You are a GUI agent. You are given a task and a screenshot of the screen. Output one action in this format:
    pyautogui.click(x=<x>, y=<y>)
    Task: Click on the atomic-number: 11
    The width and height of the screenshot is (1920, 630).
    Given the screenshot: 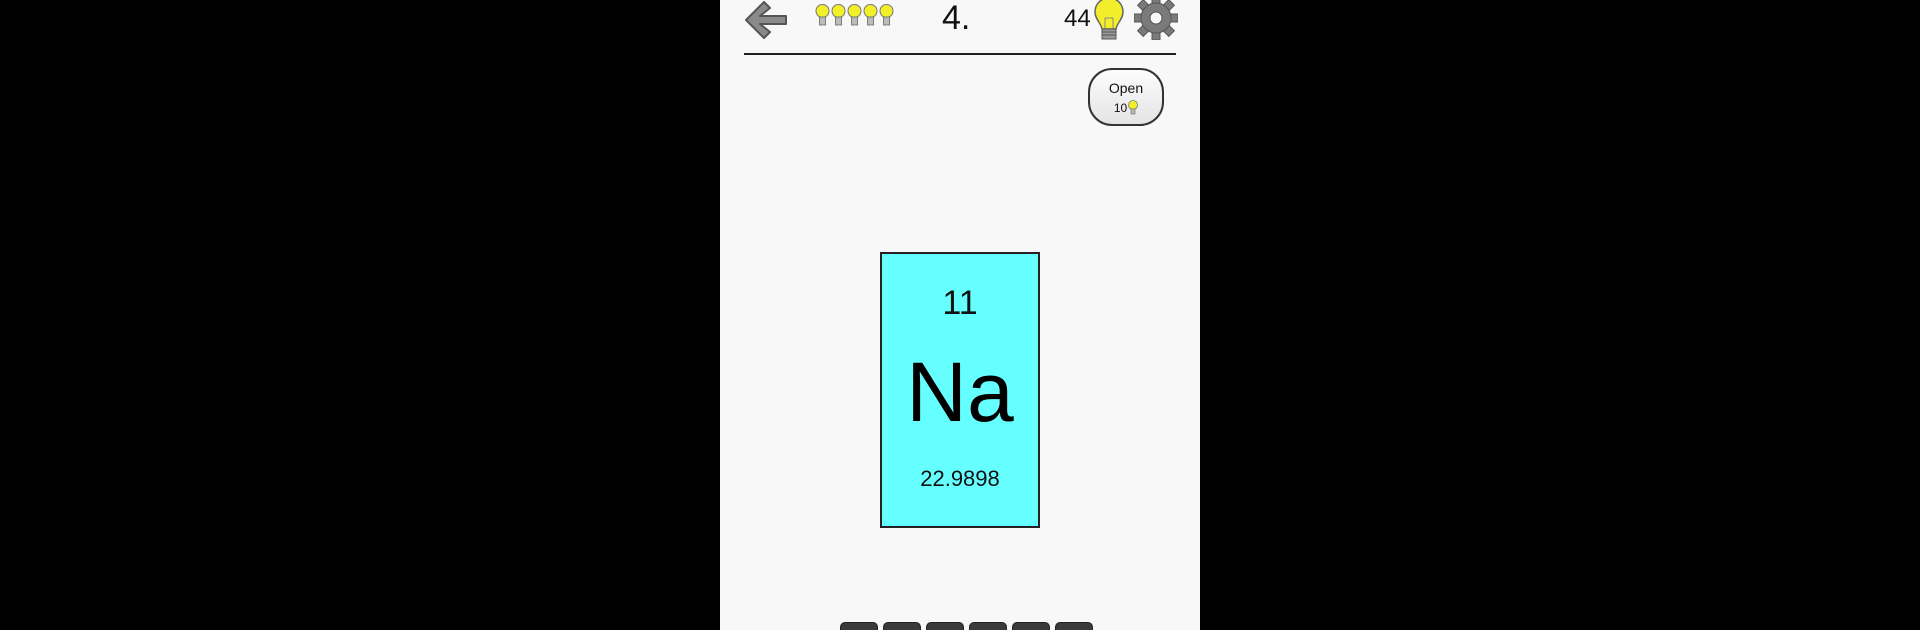 What is the action you would take?
    pyautogui.click(x=960, y=303)
    